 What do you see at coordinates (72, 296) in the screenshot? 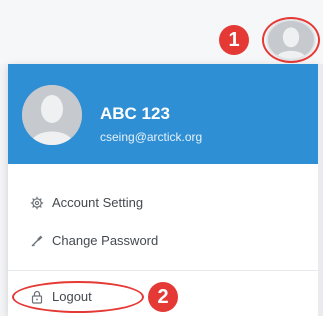
I see `menu-item-label: Logout` at bounding box center [72, 296].